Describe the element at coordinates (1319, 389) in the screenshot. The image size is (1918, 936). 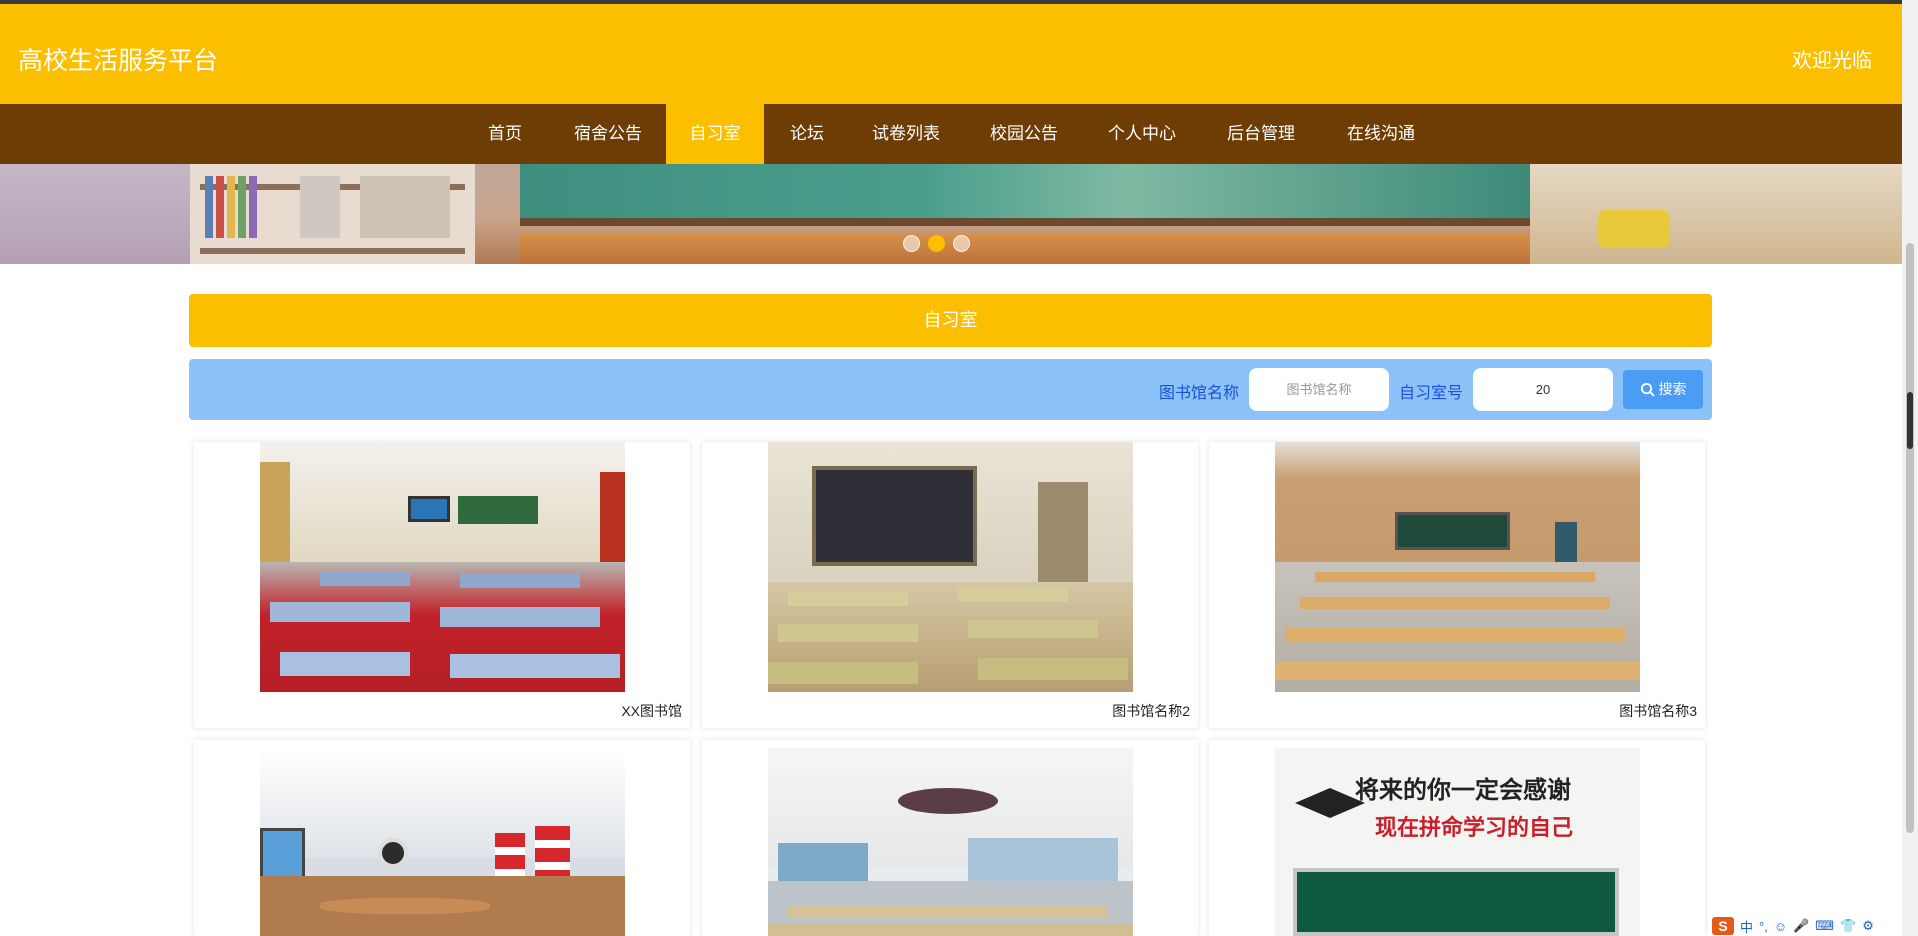
I see `library-name-input` at that location.